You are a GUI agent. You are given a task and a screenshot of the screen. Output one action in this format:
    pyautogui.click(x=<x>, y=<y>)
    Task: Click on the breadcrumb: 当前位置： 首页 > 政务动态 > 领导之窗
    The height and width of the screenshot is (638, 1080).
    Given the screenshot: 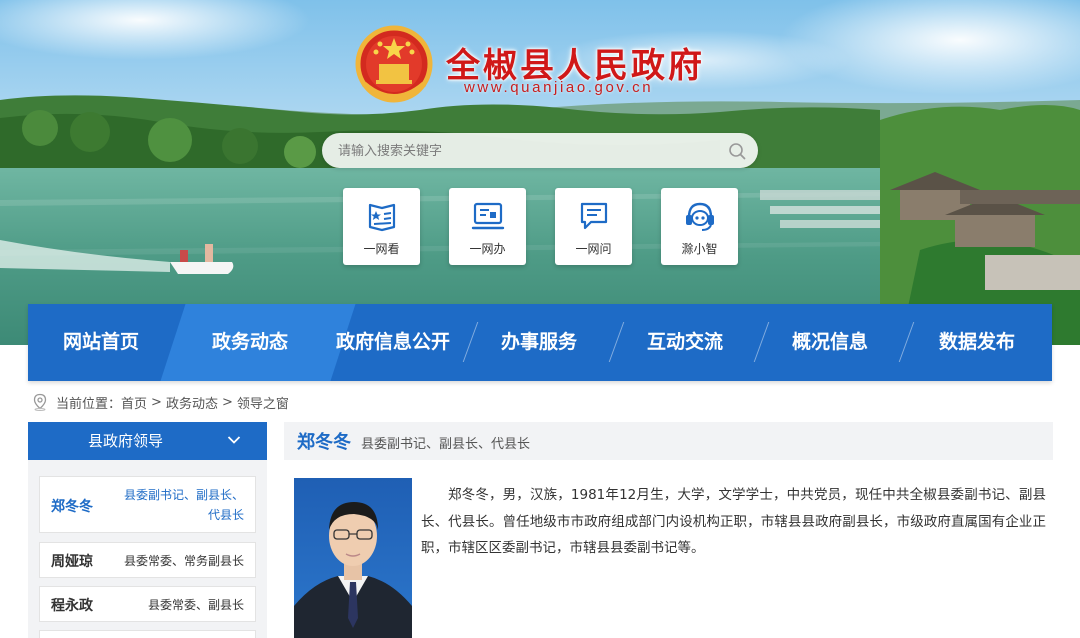 What is the action you would take?
    pyautogui.click(x=160, y=402)
    